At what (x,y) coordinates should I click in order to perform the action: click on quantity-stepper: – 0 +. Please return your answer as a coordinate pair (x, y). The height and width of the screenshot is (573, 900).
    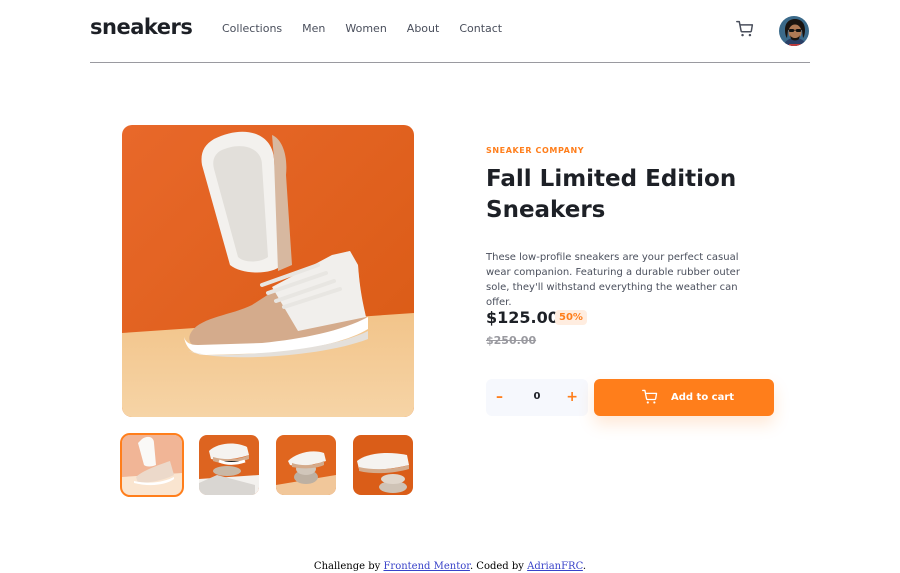
    Looking at the image, I should click on (537, 397).